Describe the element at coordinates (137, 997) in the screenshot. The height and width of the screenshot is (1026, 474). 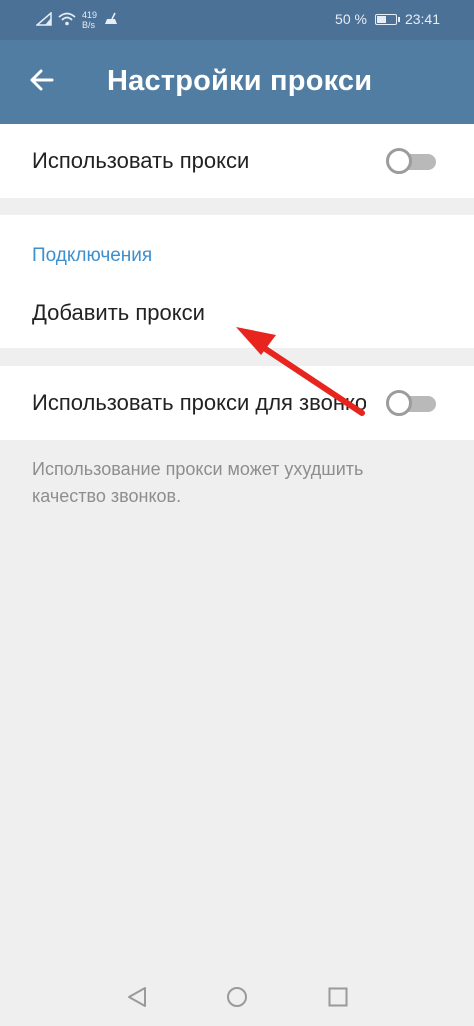
I see `triangle-back-icon` at that location.